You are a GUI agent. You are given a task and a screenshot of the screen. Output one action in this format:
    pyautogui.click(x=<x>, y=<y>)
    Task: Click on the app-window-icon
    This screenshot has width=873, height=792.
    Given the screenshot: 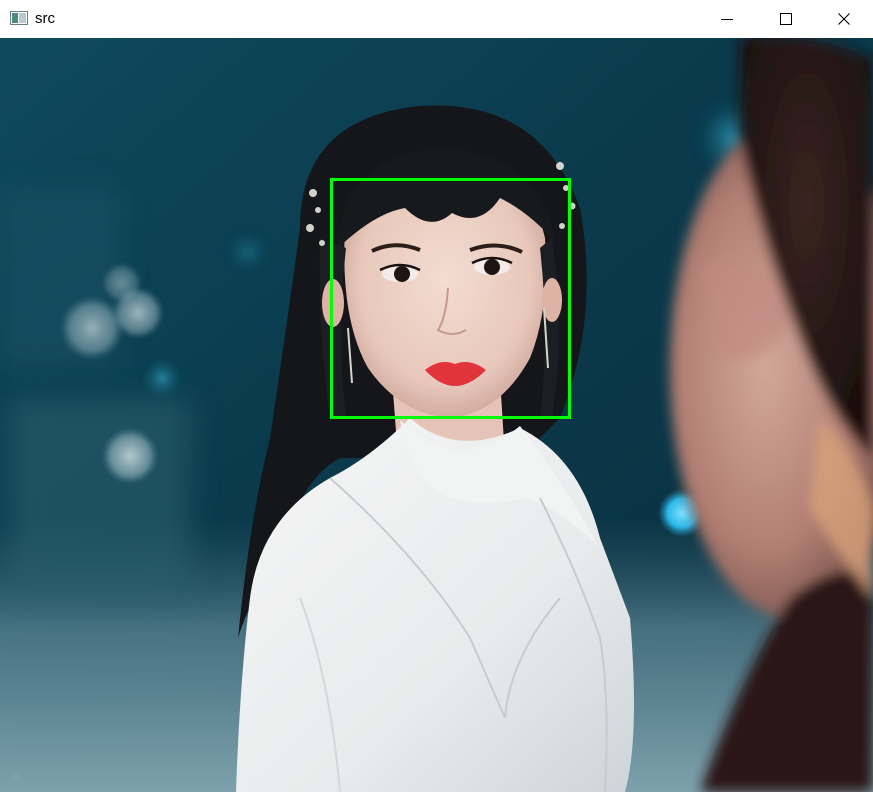 What is the action you would take?
    pyautogui.click(x=19, y=18)
    